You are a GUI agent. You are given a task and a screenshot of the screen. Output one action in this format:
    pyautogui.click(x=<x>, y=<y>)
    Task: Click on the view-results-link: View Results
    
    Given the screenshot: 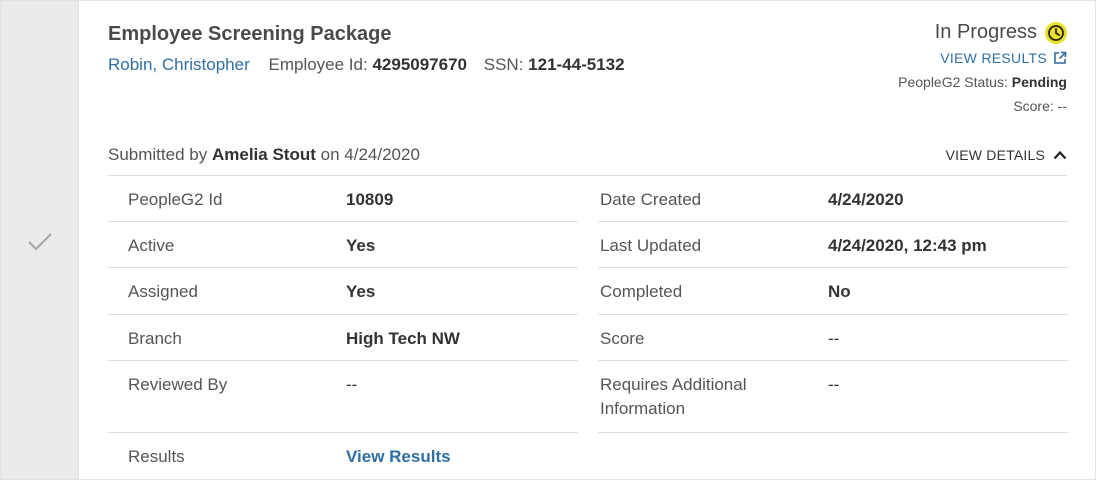 What is the action you would take?
    pyautogui.click(x=398, y=457)
    